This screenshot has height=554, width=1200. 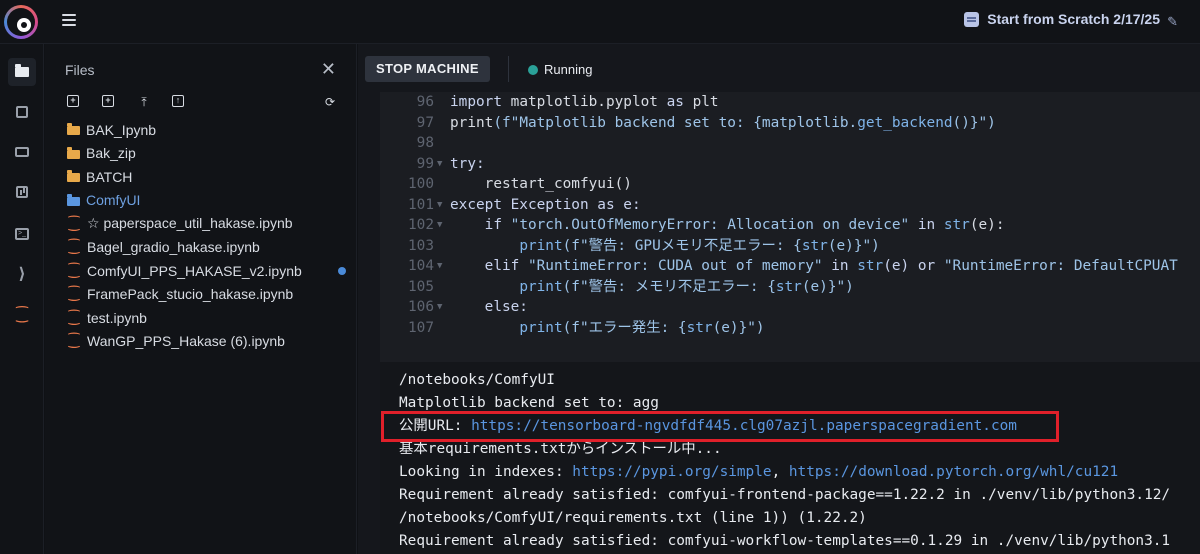 What do you see at coordinates (486, 472) in the screenshot?
I see `output-text: Looking in indexes:` at bounding box center [486, 472].